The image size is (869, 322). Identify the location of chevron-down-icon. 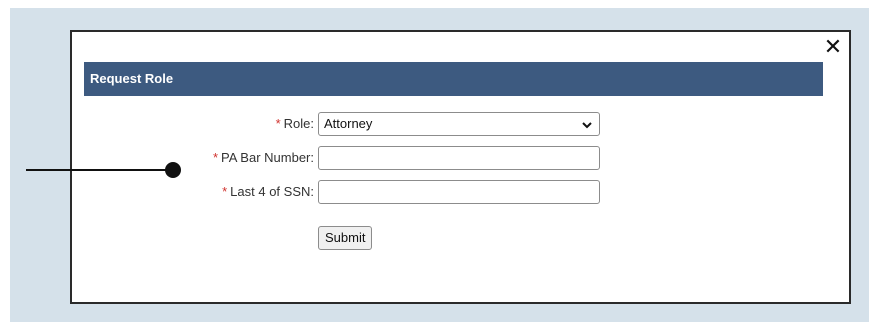
(587, 124).